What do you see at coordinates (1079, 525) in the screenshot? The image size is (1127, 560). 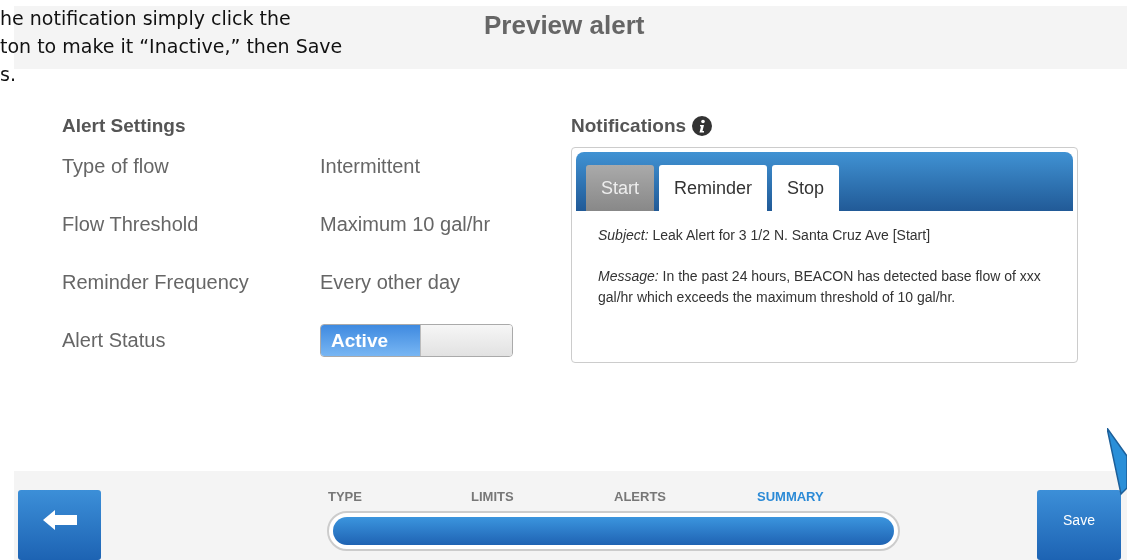 I see `save-button: Save` at bounding box center [1079, 525].